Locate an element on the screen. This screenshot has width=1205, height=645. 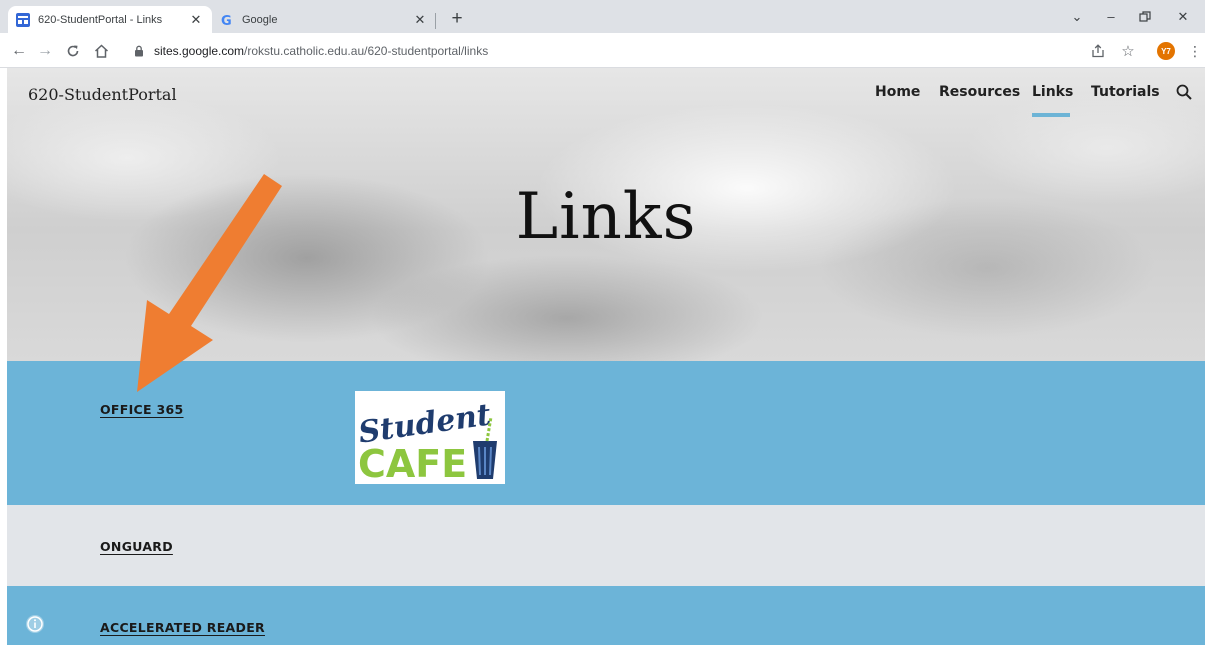
tab-title: Google is located at coordinates (260, 19).